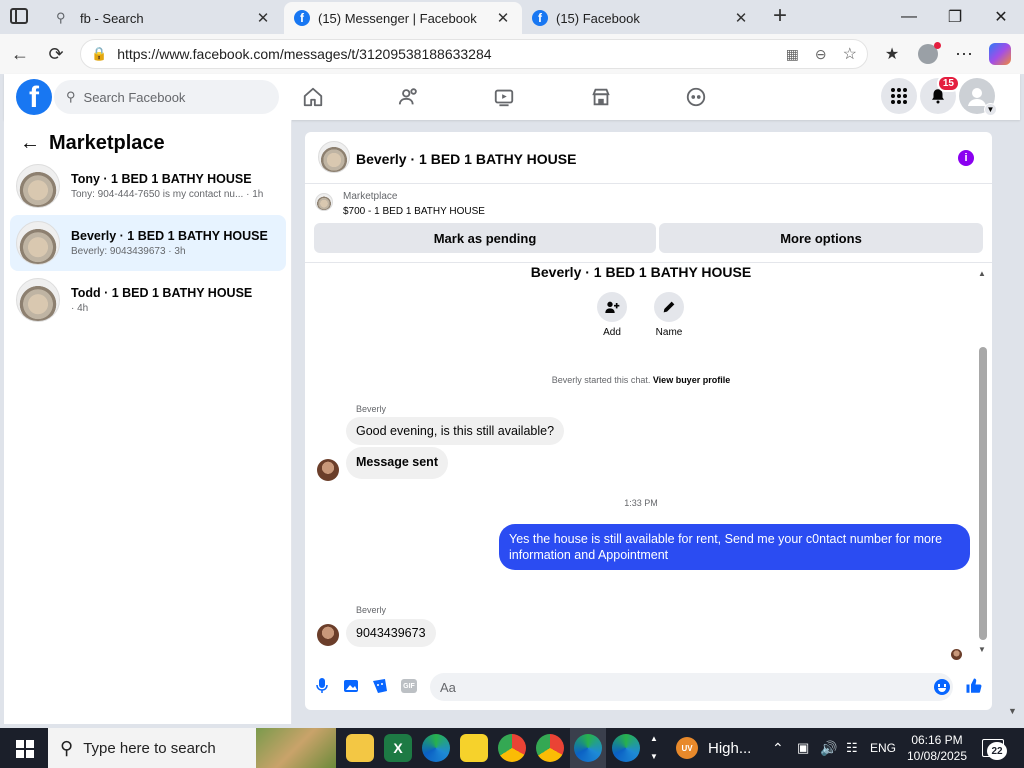 This screenshot has height=768, width=1024. I want to click on copilot-icon, so click(1000, 54).